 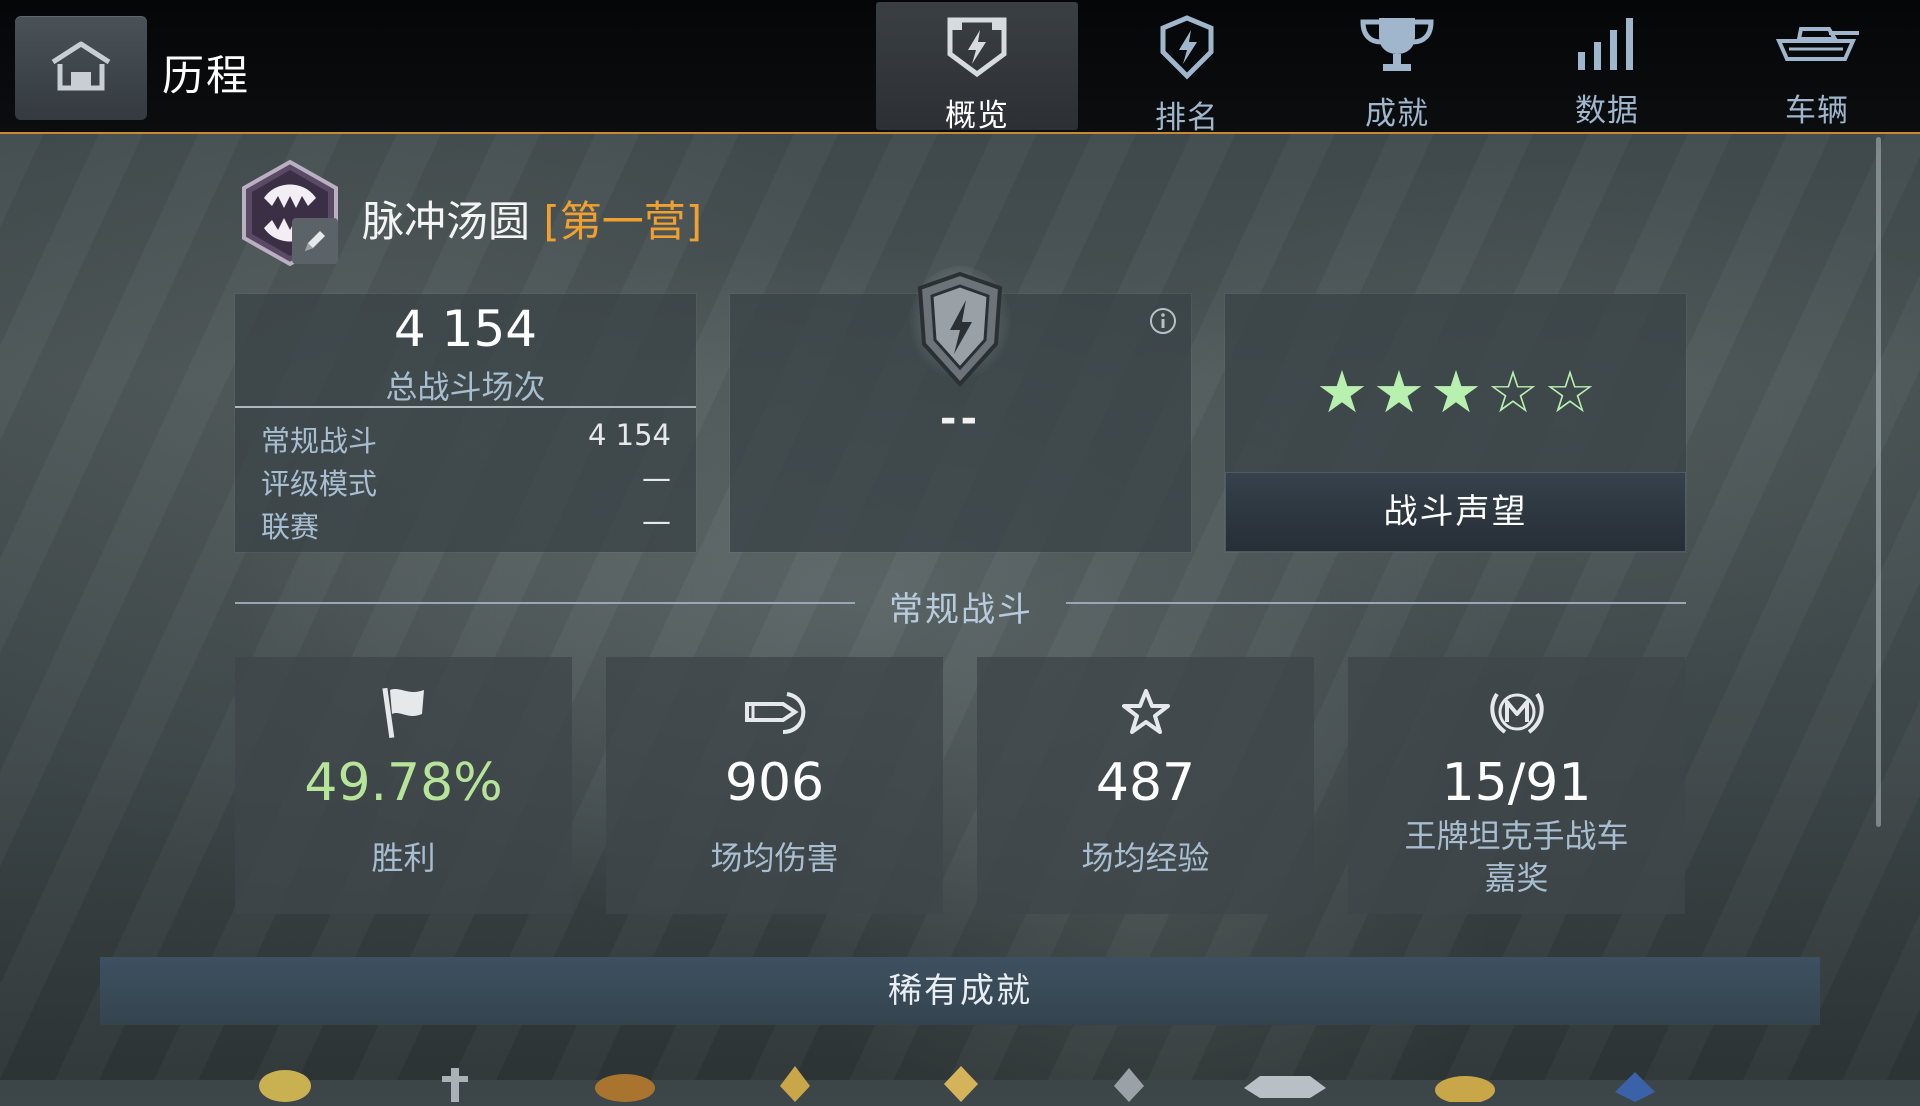 I want to click on tab-overview: 概览, so click(x=977, y=68).